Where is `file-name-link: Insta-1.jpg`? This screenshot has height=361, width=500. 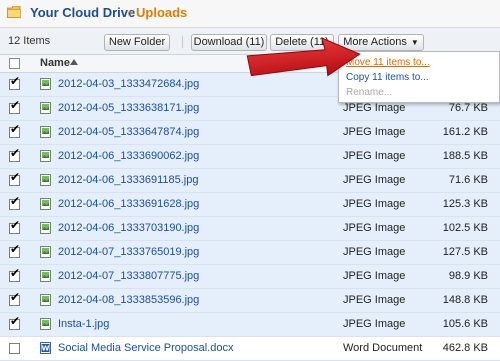 file-name-link: Insta-1.jpg is located at coordinates (83, 324).